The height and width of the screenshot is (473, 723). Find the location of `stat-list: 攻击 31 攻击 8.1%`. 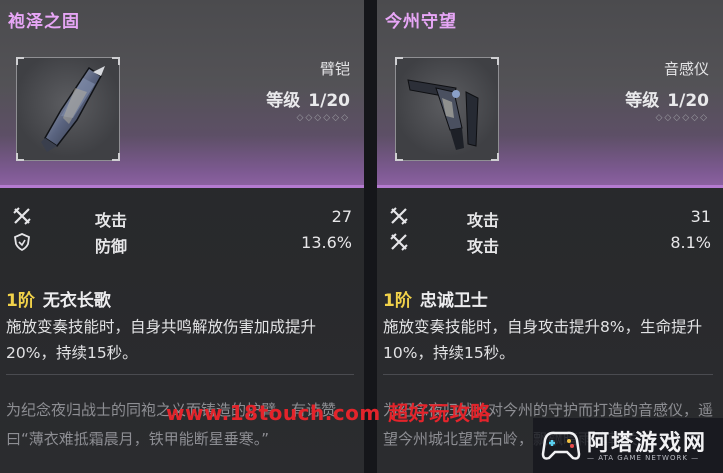

stat-list: 攻击 31 攻击 8.1% is located at coordinates (550, 231).